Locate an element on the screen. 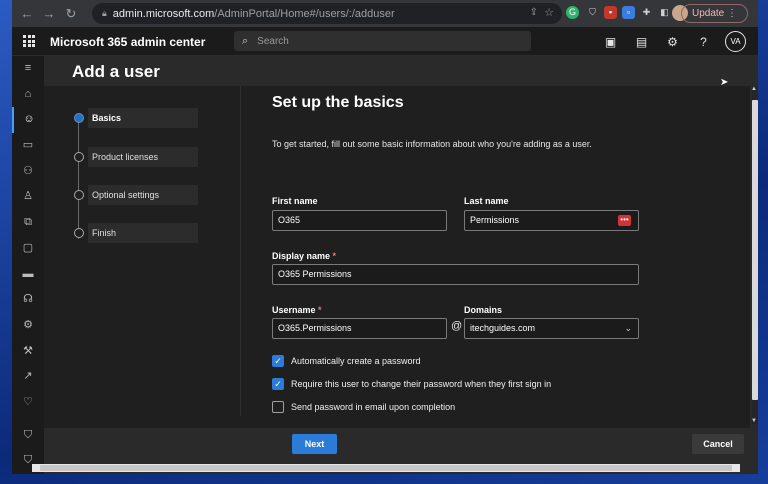  horizontal-scrollbar is located at coordinates (386, 468).